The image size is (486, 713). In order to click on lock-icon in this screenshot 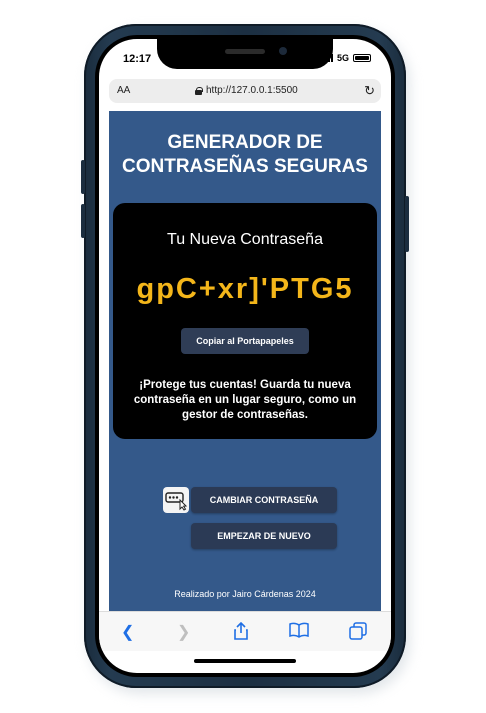, I will do `click(199, 90)`.